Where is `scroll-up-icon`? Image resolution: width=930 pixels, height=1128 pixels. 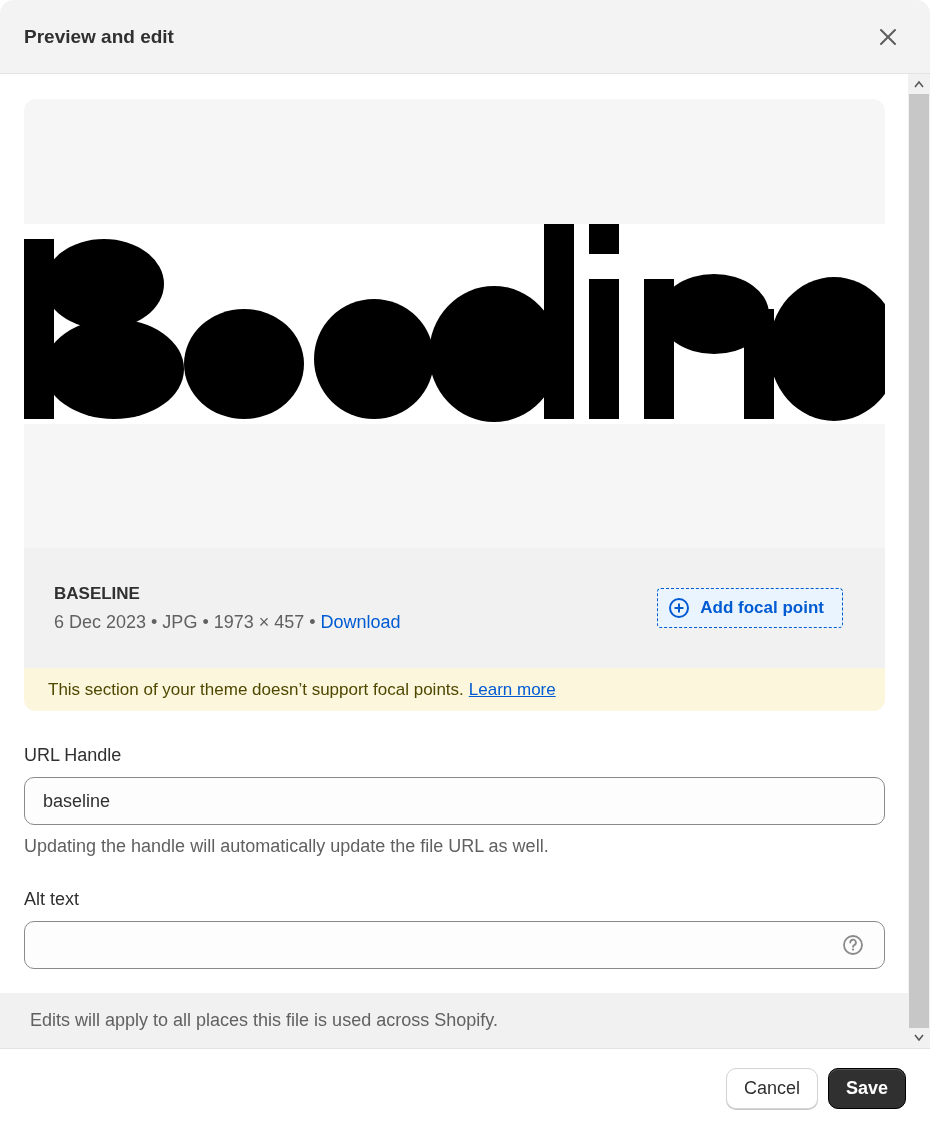 scroll-up-icon is located at coordinates (919, 84).